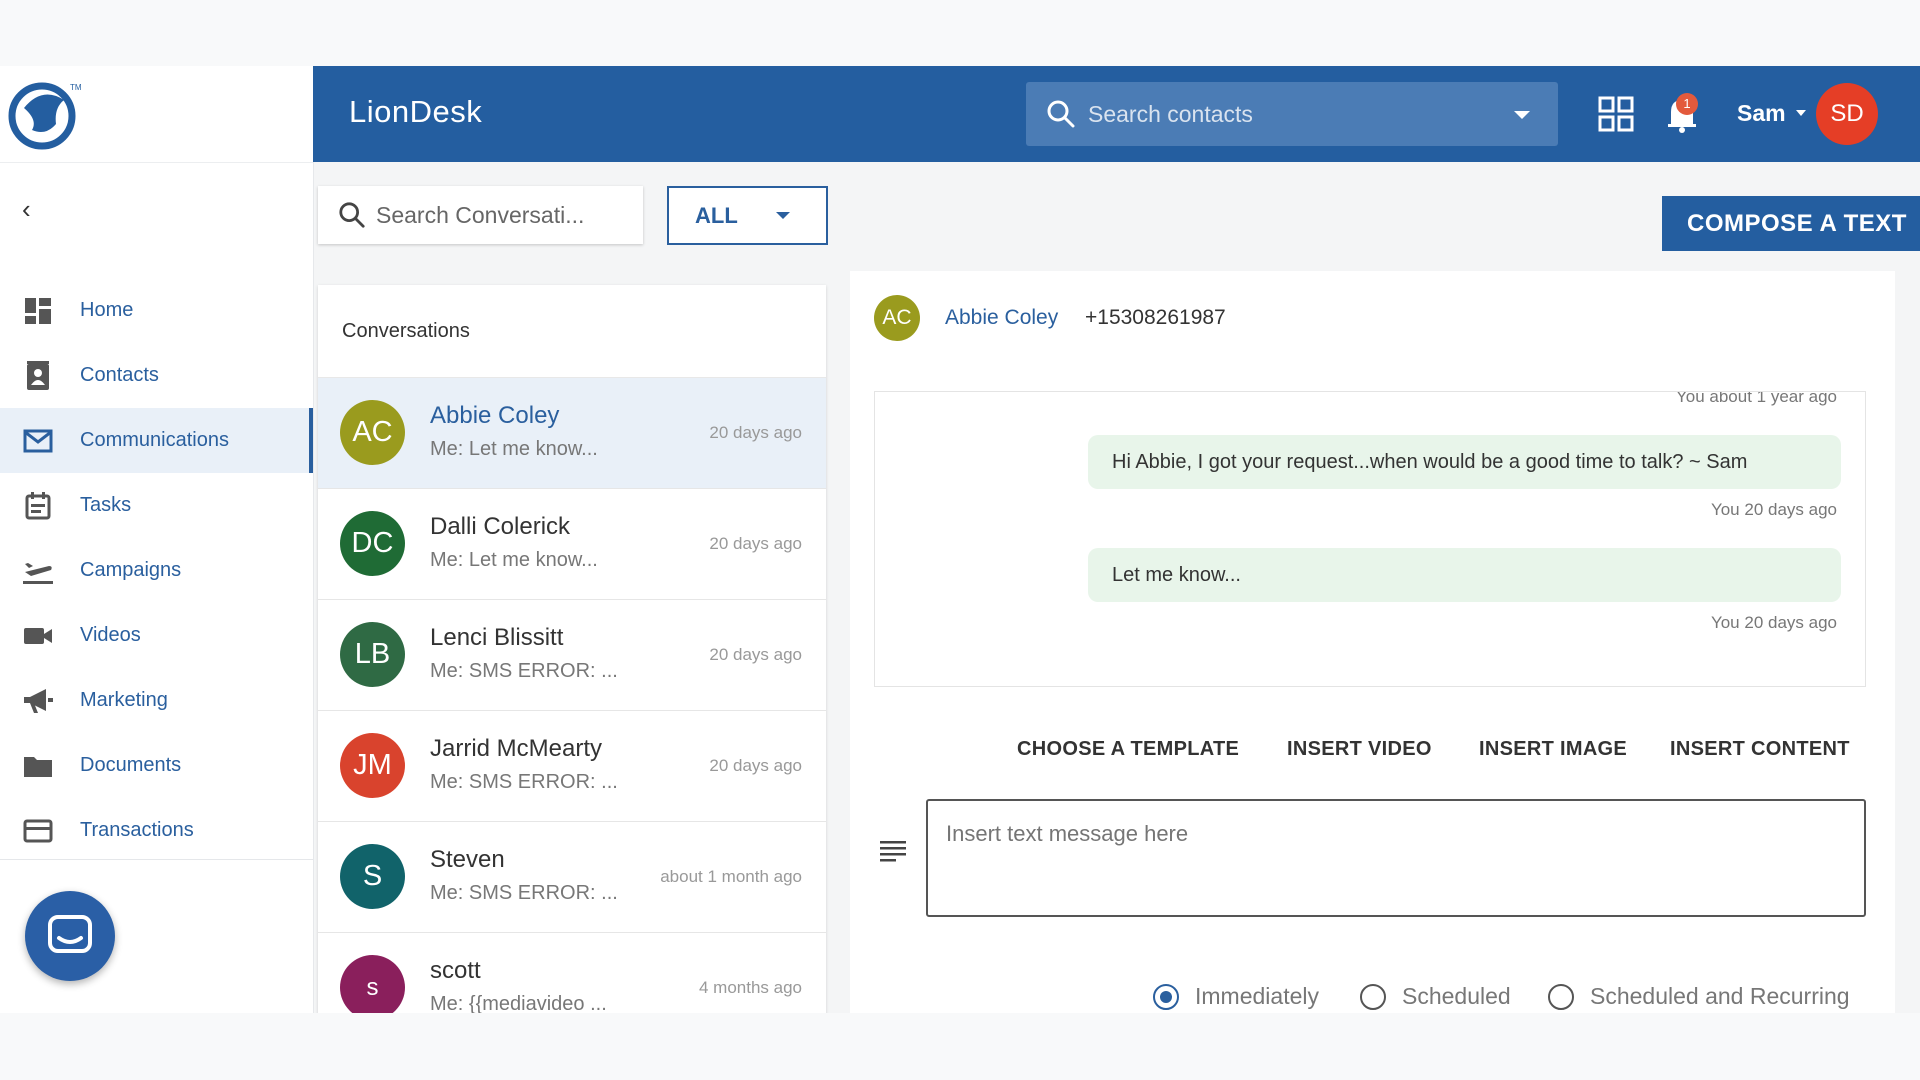 This screenshot has width=1920, height=1080. I want to click on user-avatar: SD, so click(1847, 114).